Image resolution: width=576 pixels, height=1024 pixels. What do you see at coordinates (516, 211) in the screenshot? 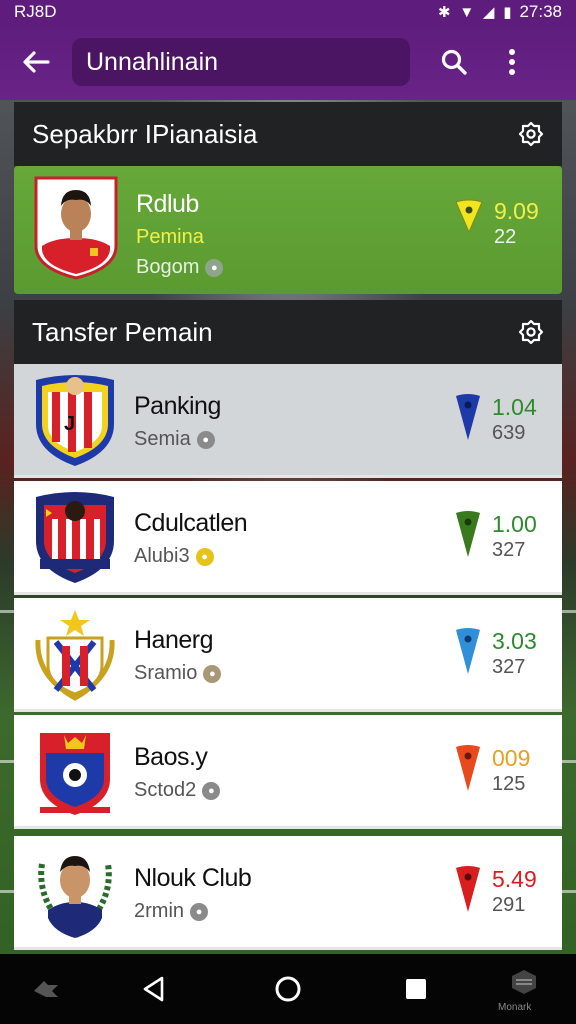
I see `featured-score: 9.09` at bounding box center [516, 211].